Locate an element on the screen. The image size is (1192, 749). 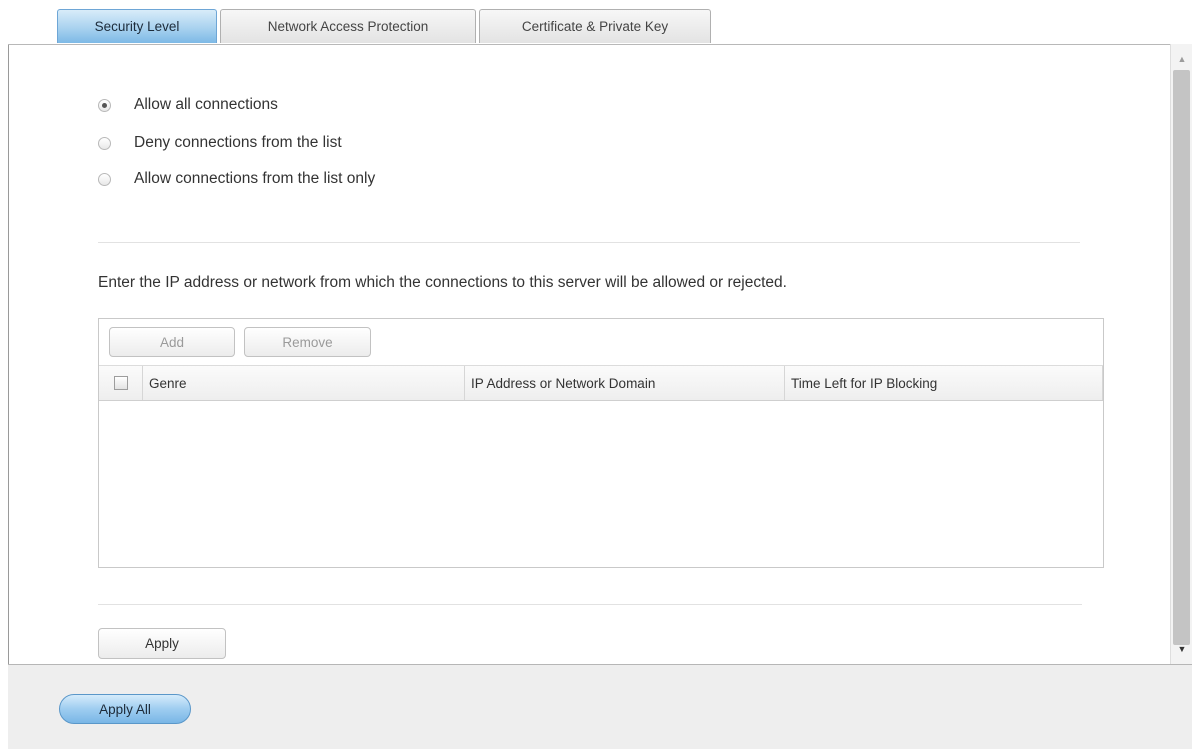
radio-deny-list: Deny connections from the list is located at coordinates (220, 143).